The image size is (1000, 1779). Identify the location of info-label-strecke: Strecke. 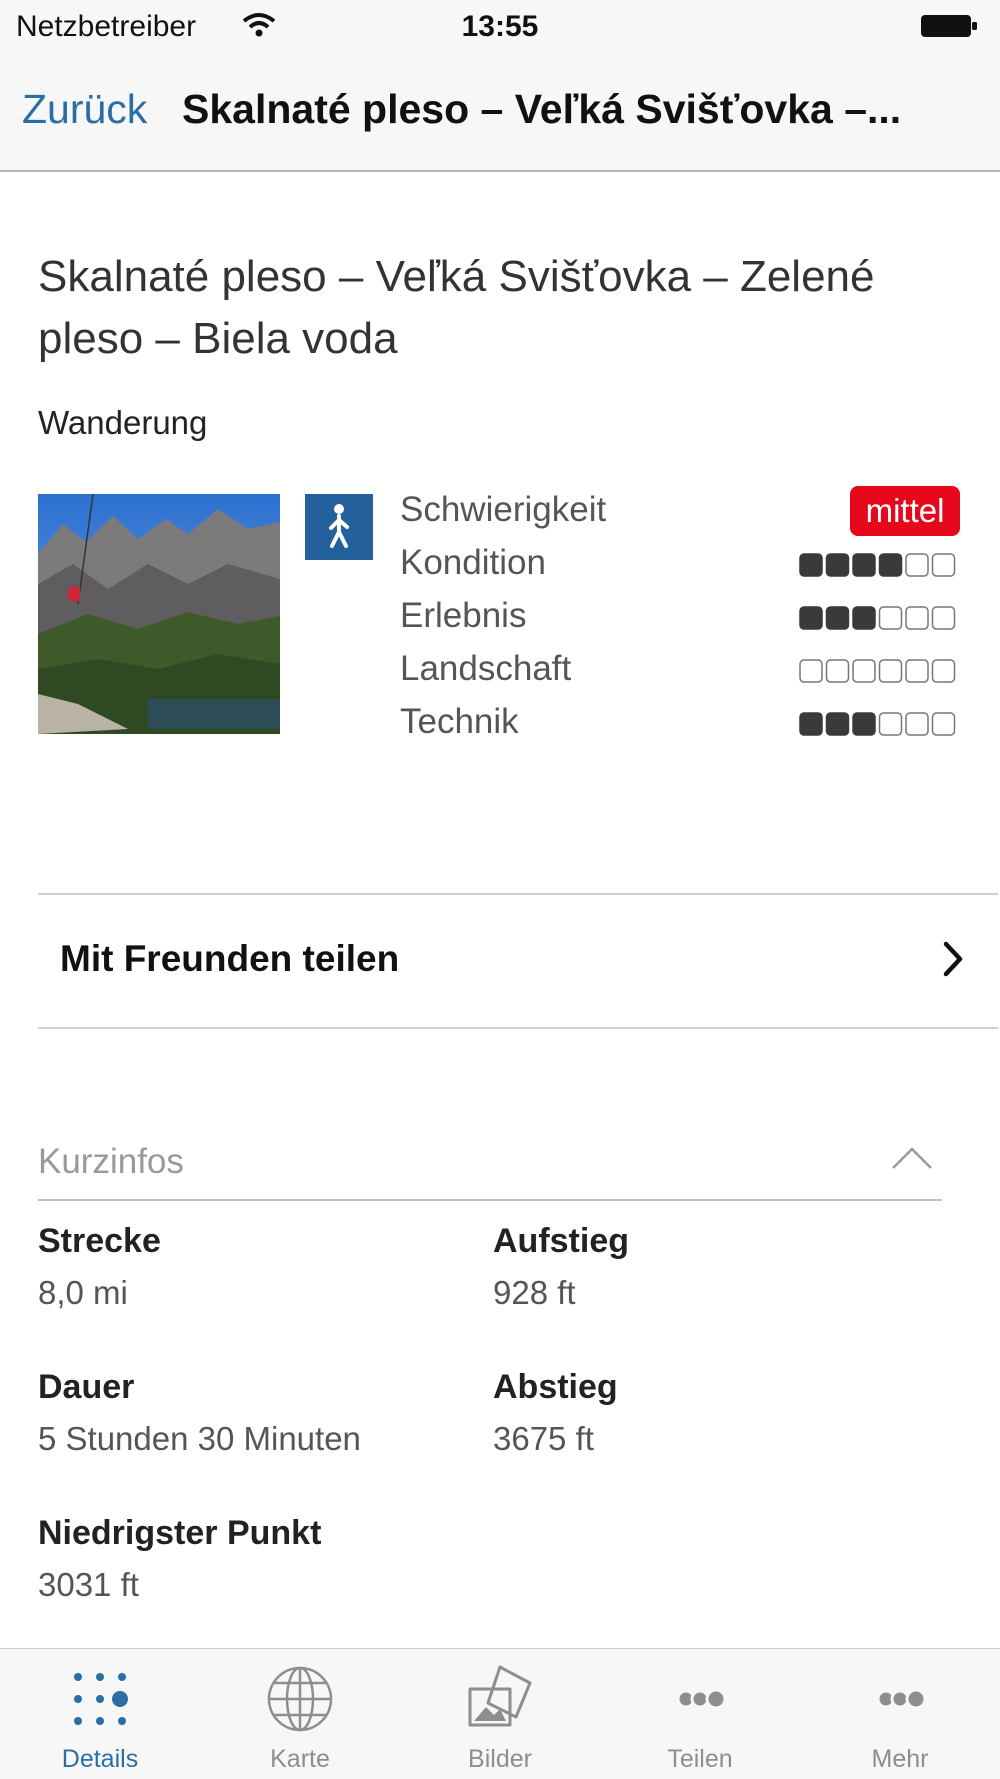
(99, 1241).